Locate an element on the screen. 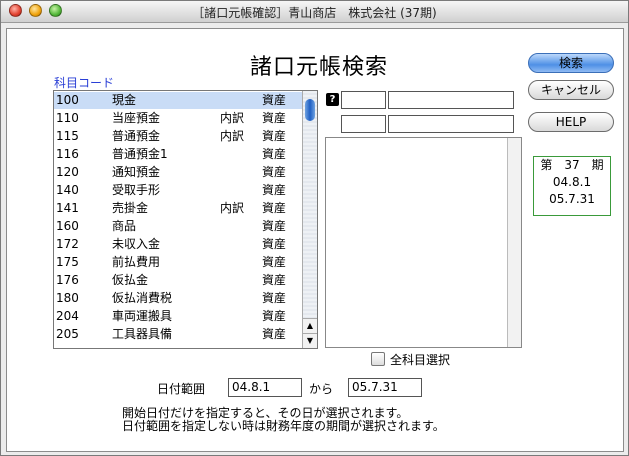 This screenshot has height=456, width=629. account-code: 115 is located at coordinates (67, 136).